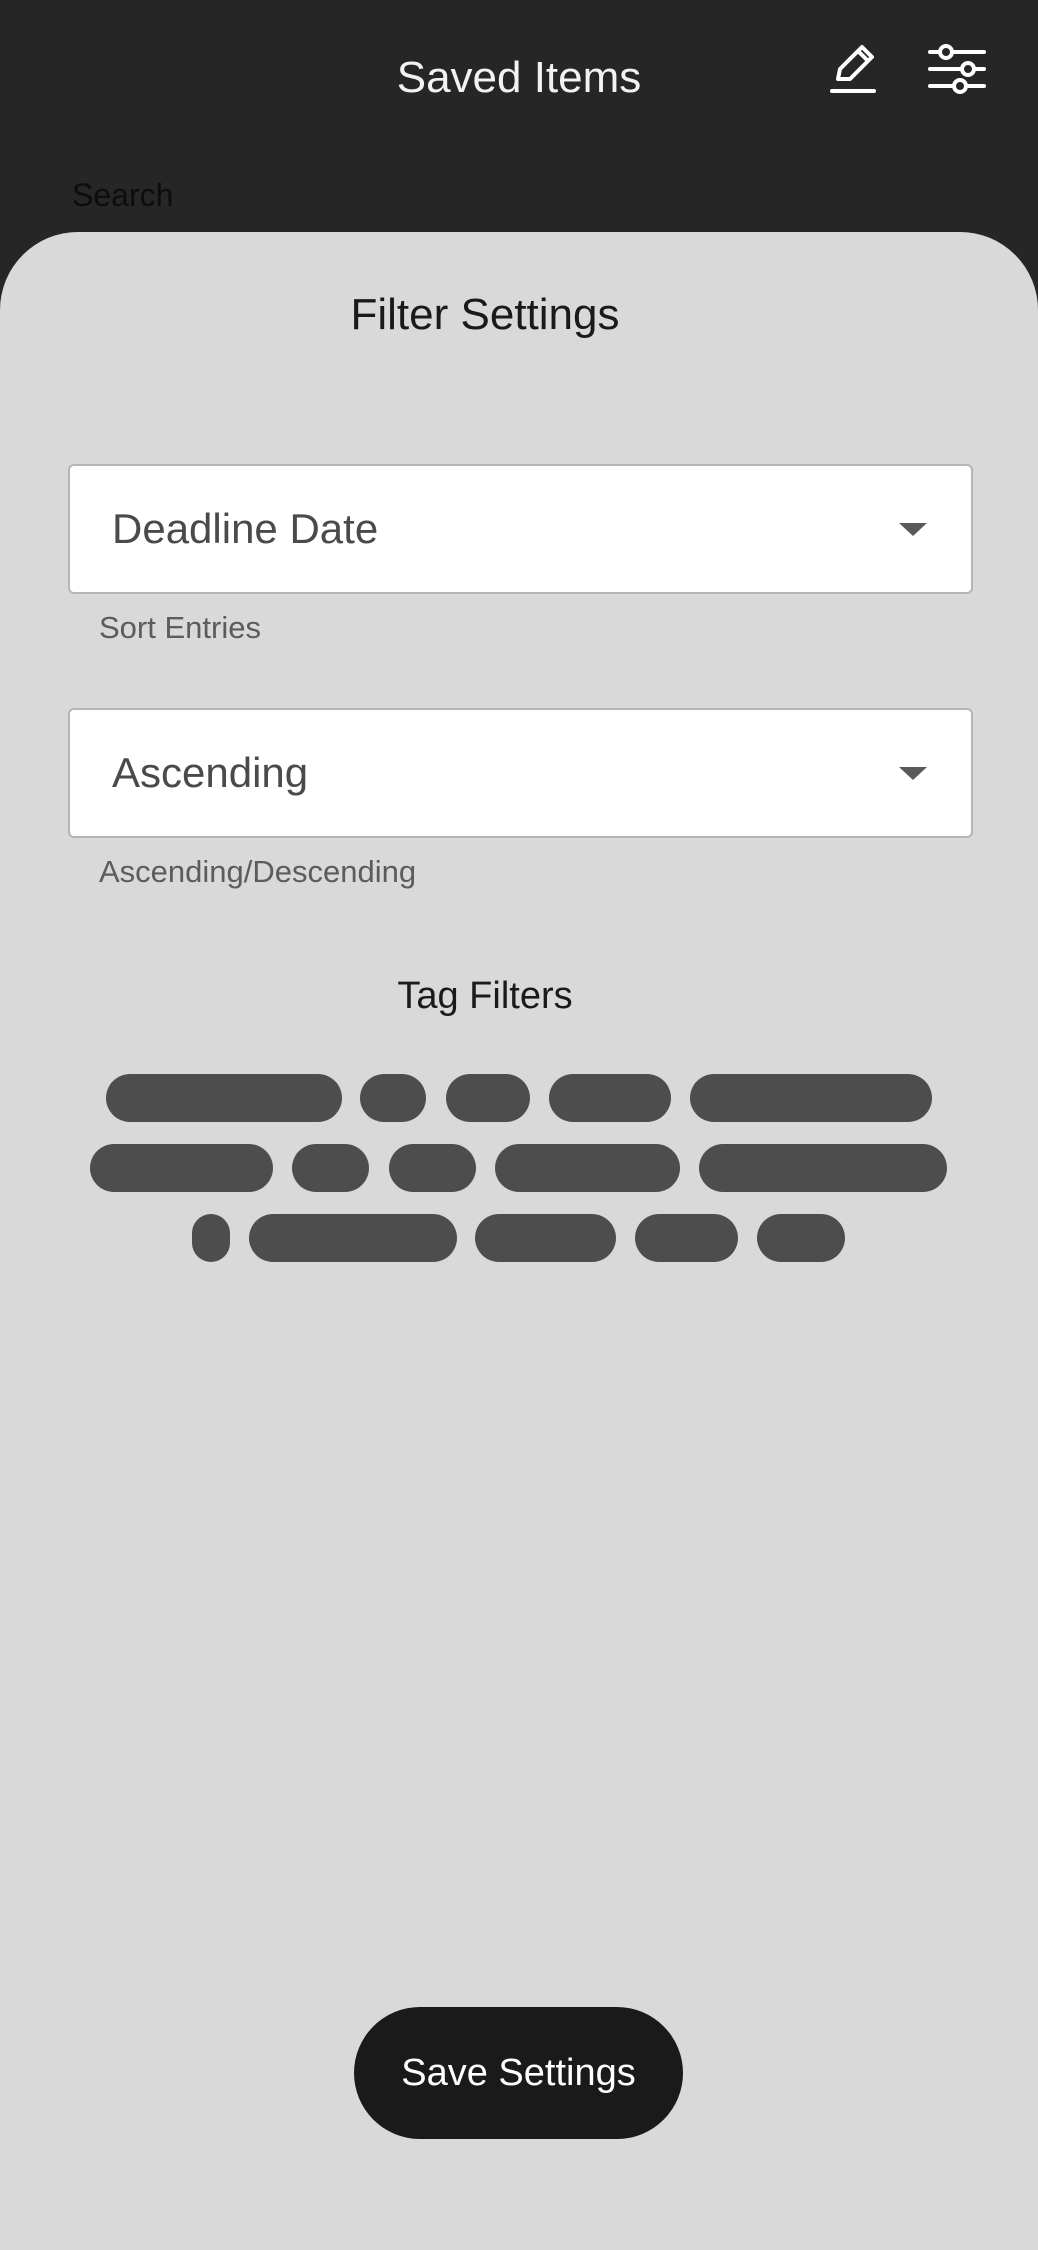 The width and height of the screenshot is (1038, 2250). I want to click on search-label: Search, so click(122, 195).